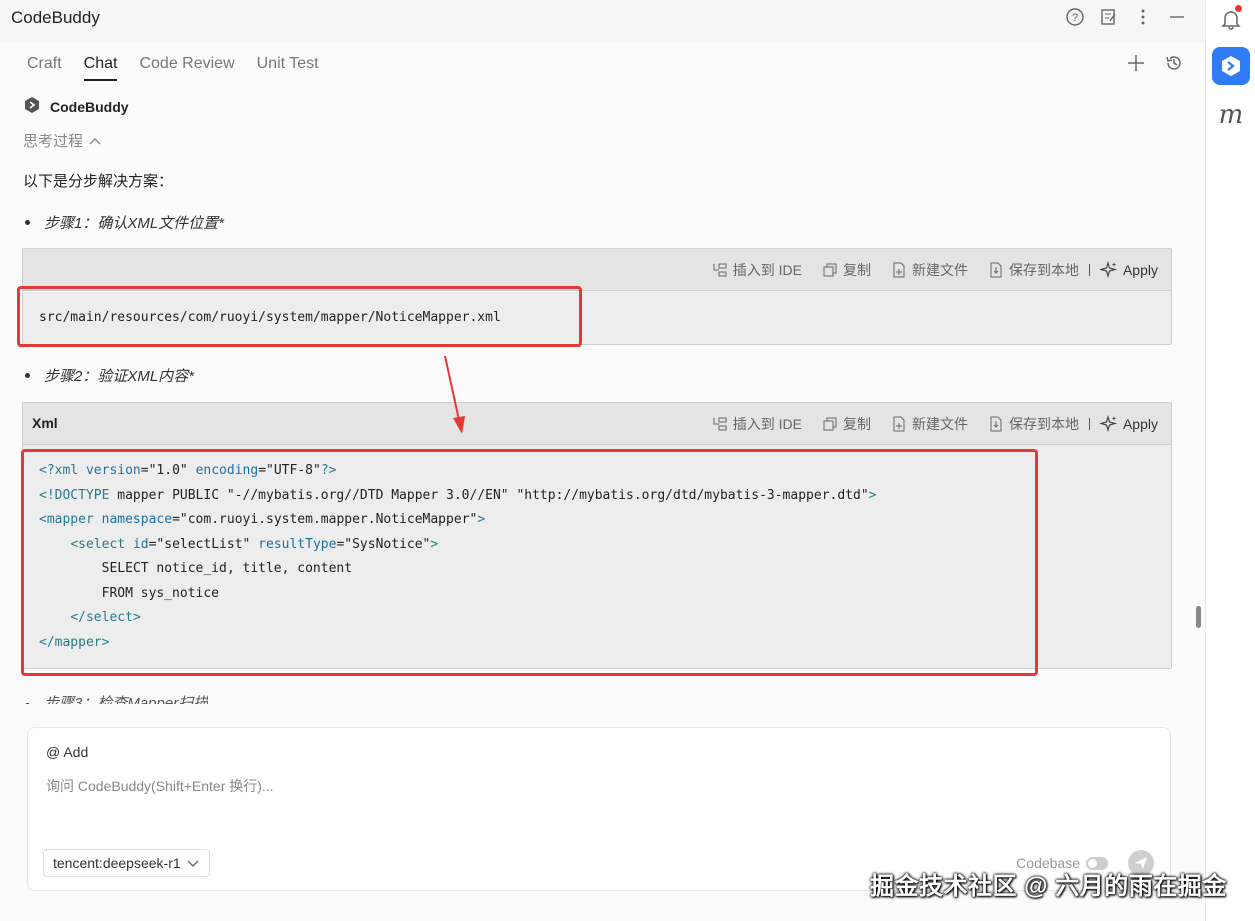 Image resolution: width=1255 pixels, height=921 pixels. What do you see at coordinates (1174, 63) in the screenshot?
I see `history-icon` at bounding box center [1174, 63].